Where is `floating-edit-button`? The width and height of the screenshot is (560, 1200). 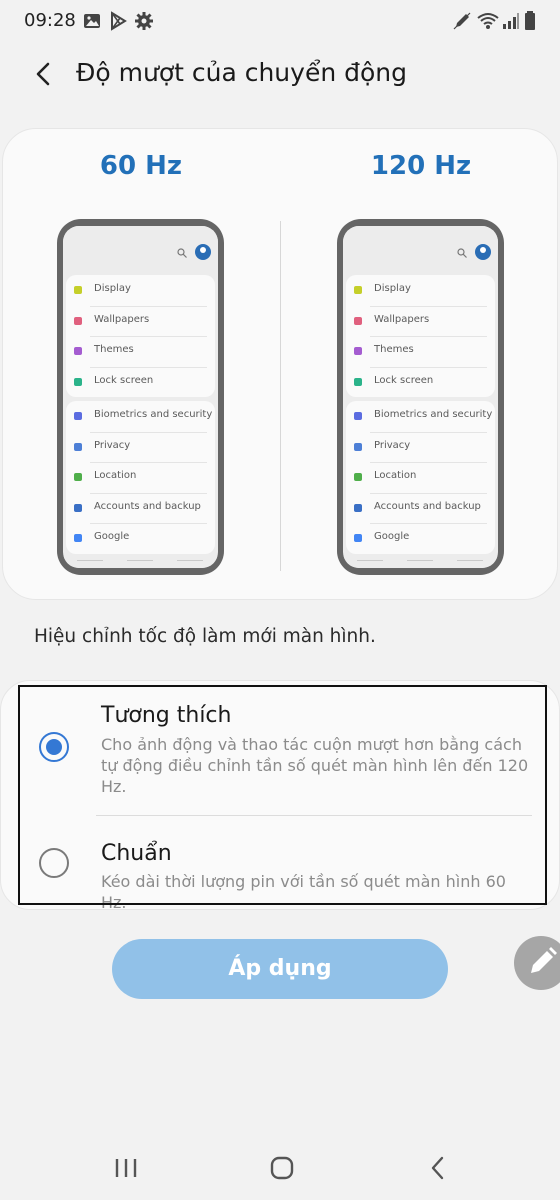
floating-edit-button is located at coordinates (537, 963).